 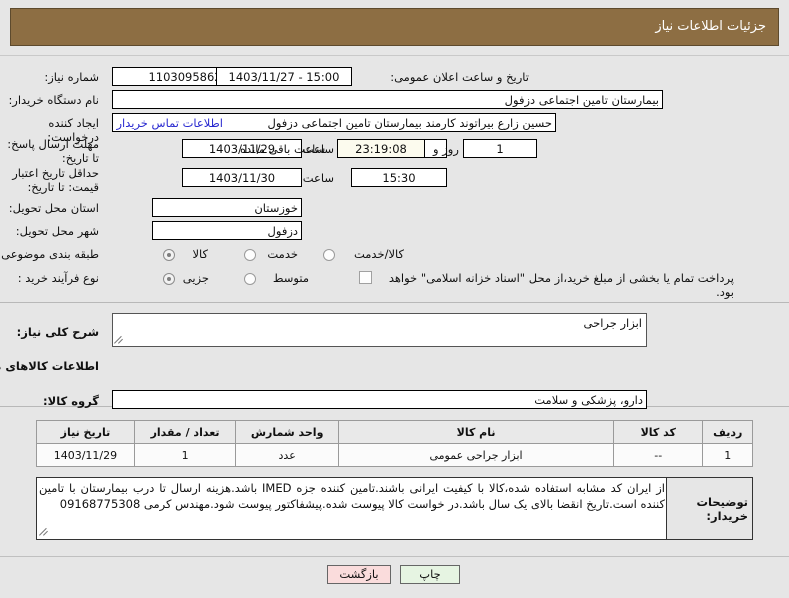 I want to click on td-name: ابزار جراحی عمومی, so click(x=476, y=455).